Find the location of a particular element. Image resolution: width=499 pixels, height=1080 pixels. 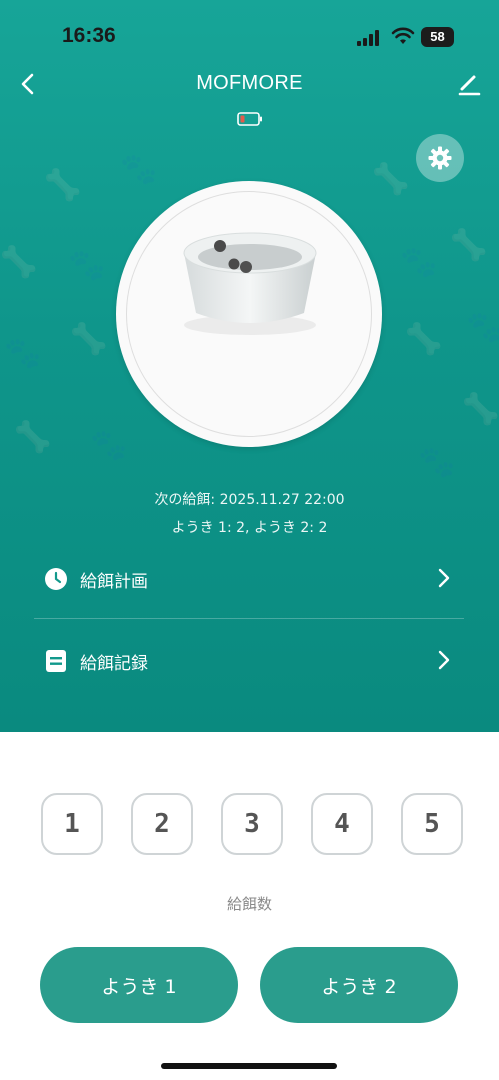

home-indicator is located at coordinates (249, 1066).